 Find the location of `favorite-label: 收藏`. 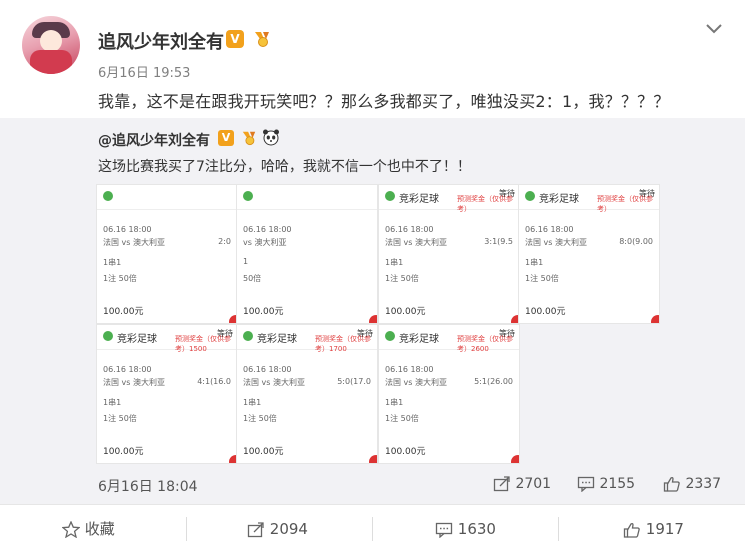

favorite-label: 收藏 is located at coordinates (99, 529).